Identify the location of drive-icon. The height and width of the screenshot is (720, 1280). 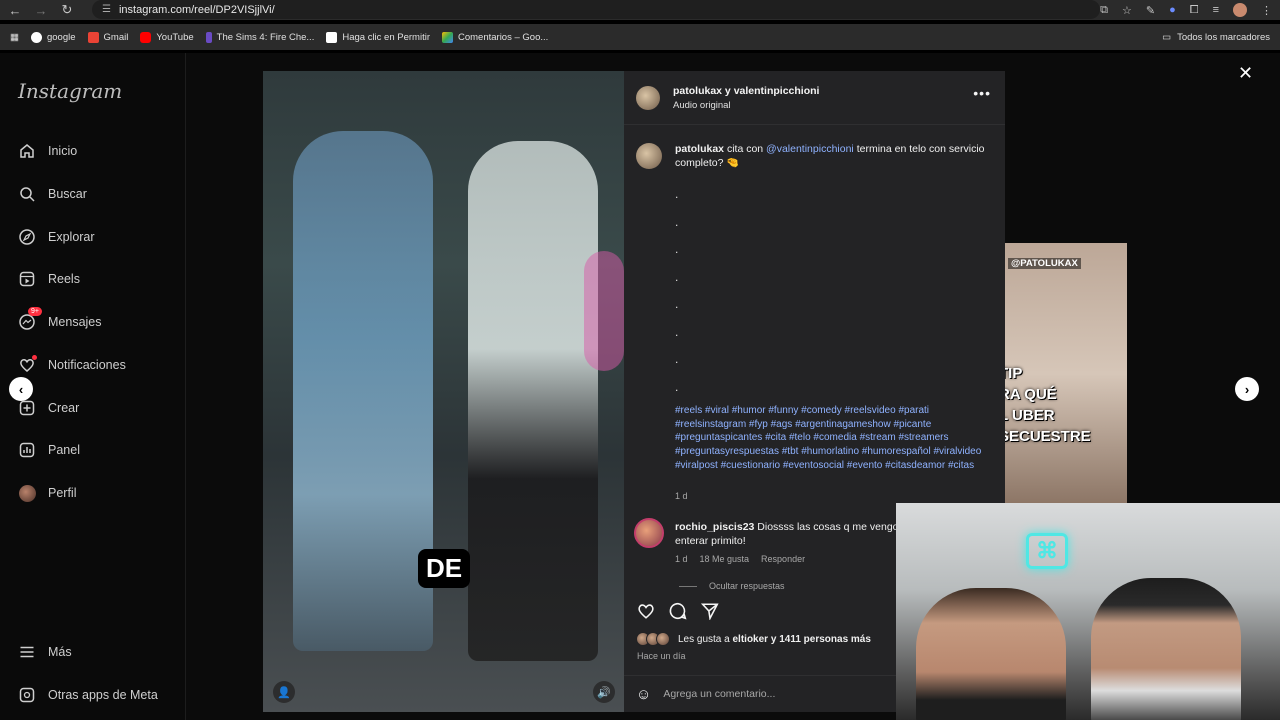
(447, 37).